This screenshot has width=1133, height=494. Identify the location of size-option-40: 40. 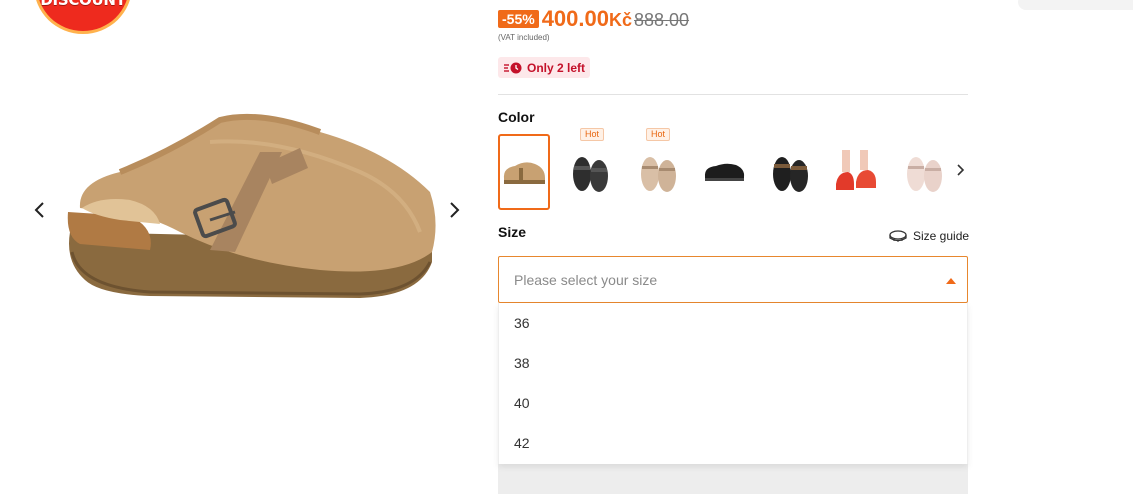
(733, 403).